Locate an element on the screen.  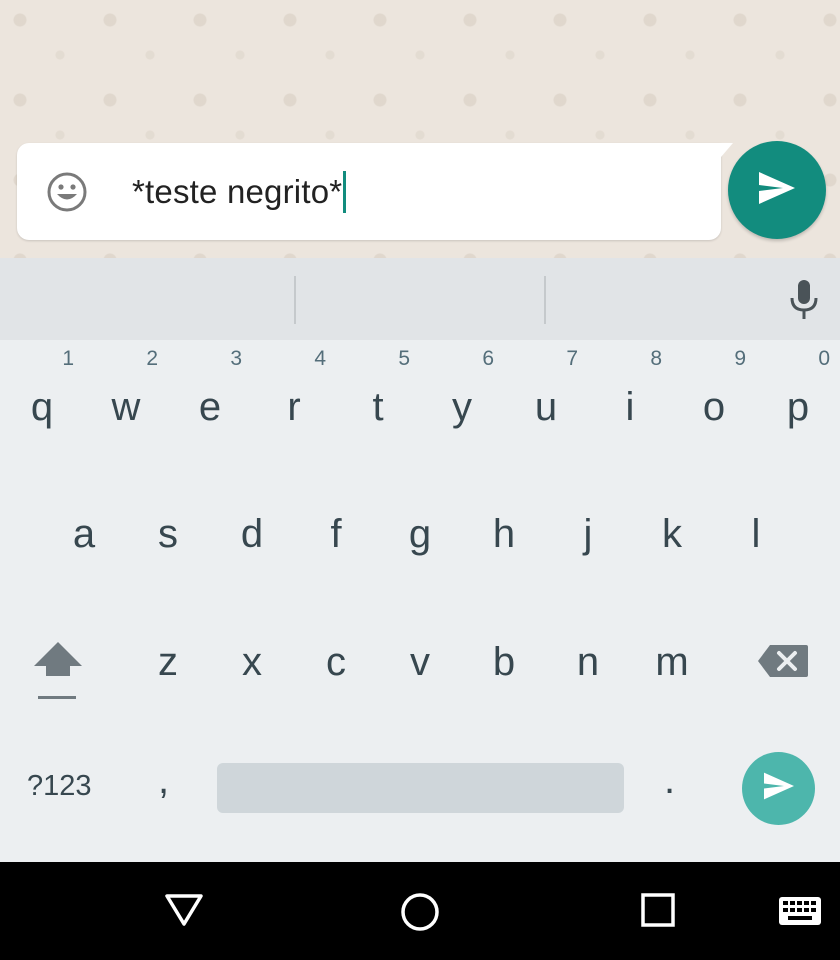
key-label: l is located at coordinates (756, 533).